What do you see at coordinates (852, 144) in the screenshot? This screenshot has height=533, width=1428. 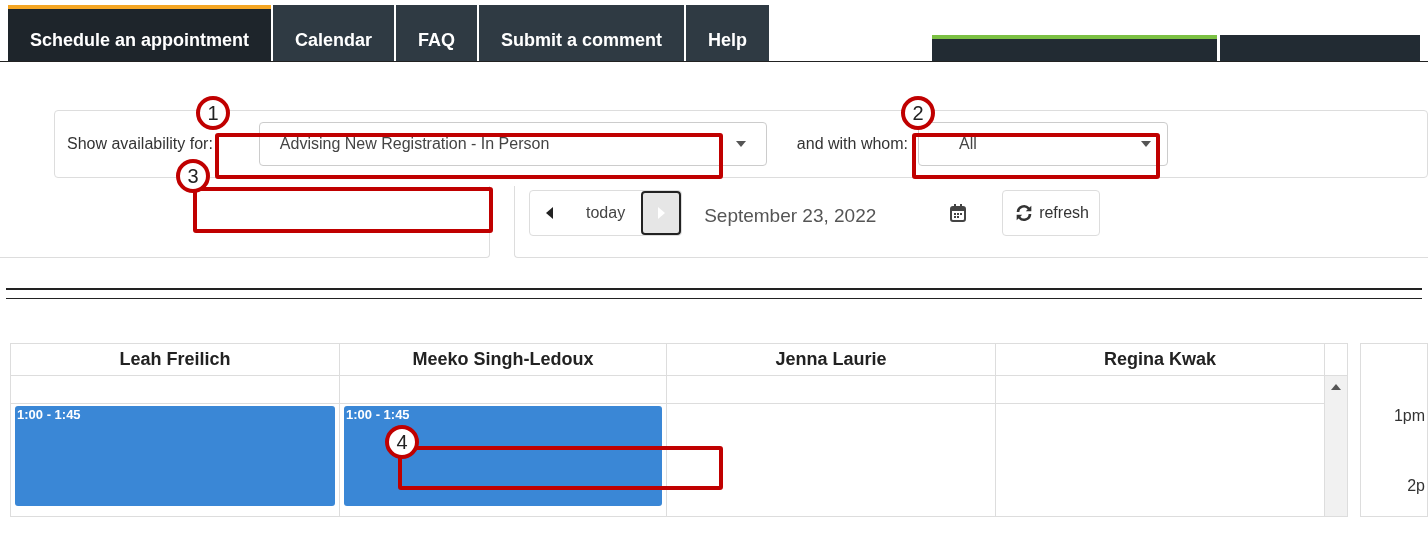 I see `filter-label: and with whom:` at bounding box center [852, 144].